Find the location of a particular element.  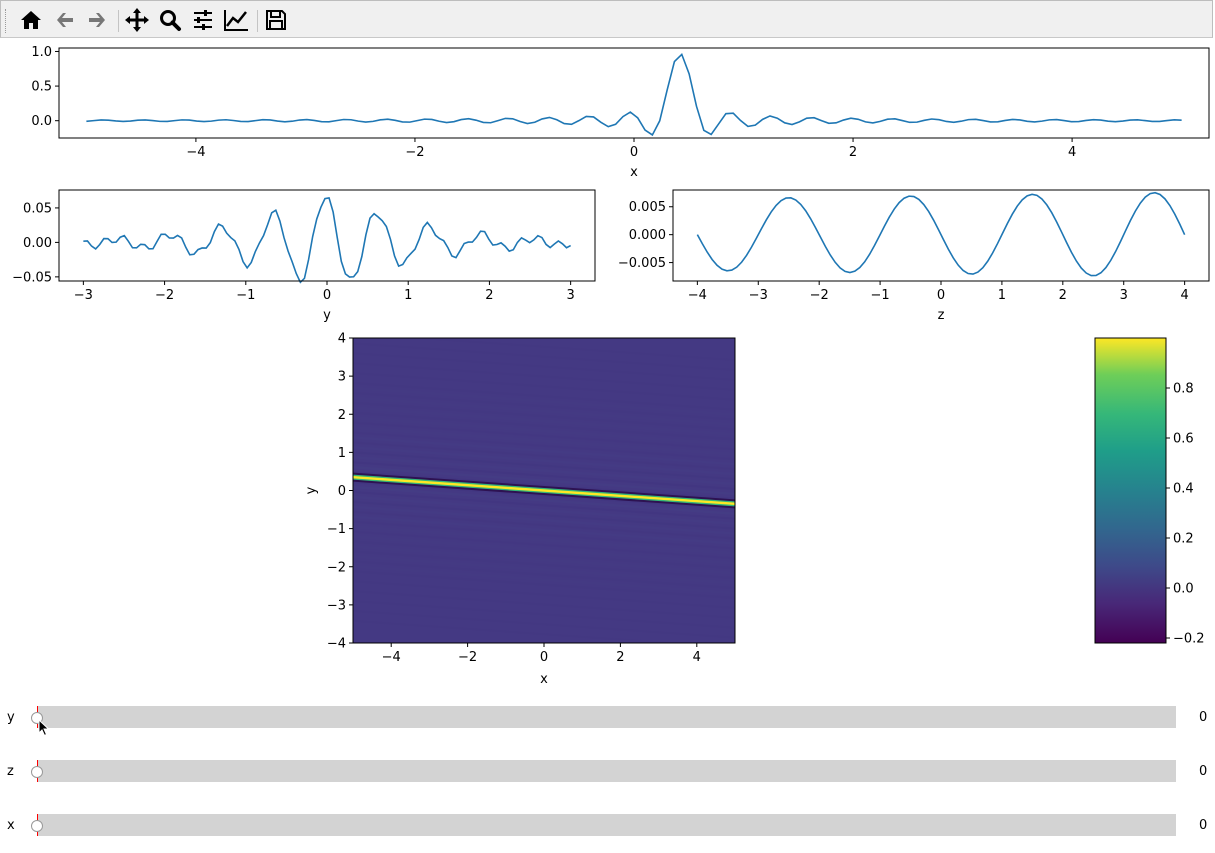

home-icon is located at coordinates (31, 20).